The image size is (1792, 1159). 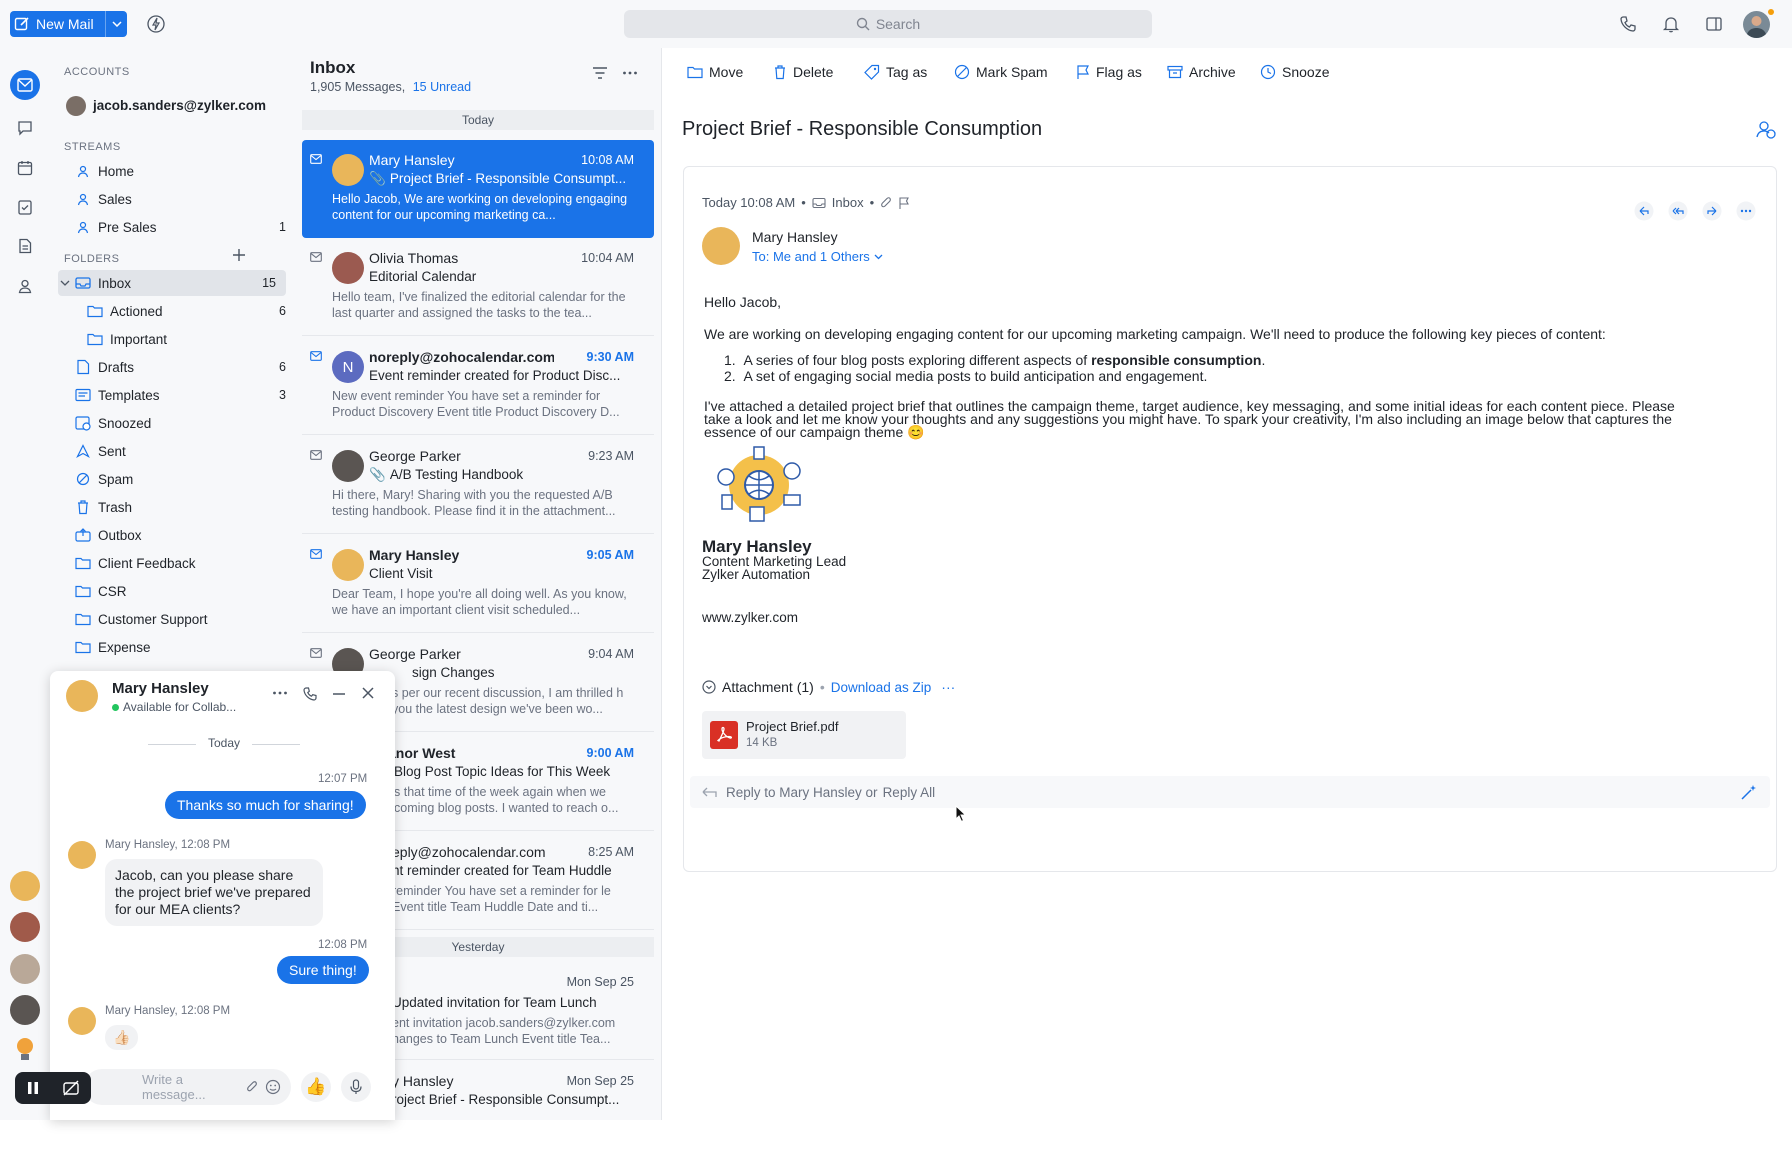 What do you see at coordinates (25, 1049) in the screenshot?
I see `bulb-icon` at bounding box center [25, 1049].